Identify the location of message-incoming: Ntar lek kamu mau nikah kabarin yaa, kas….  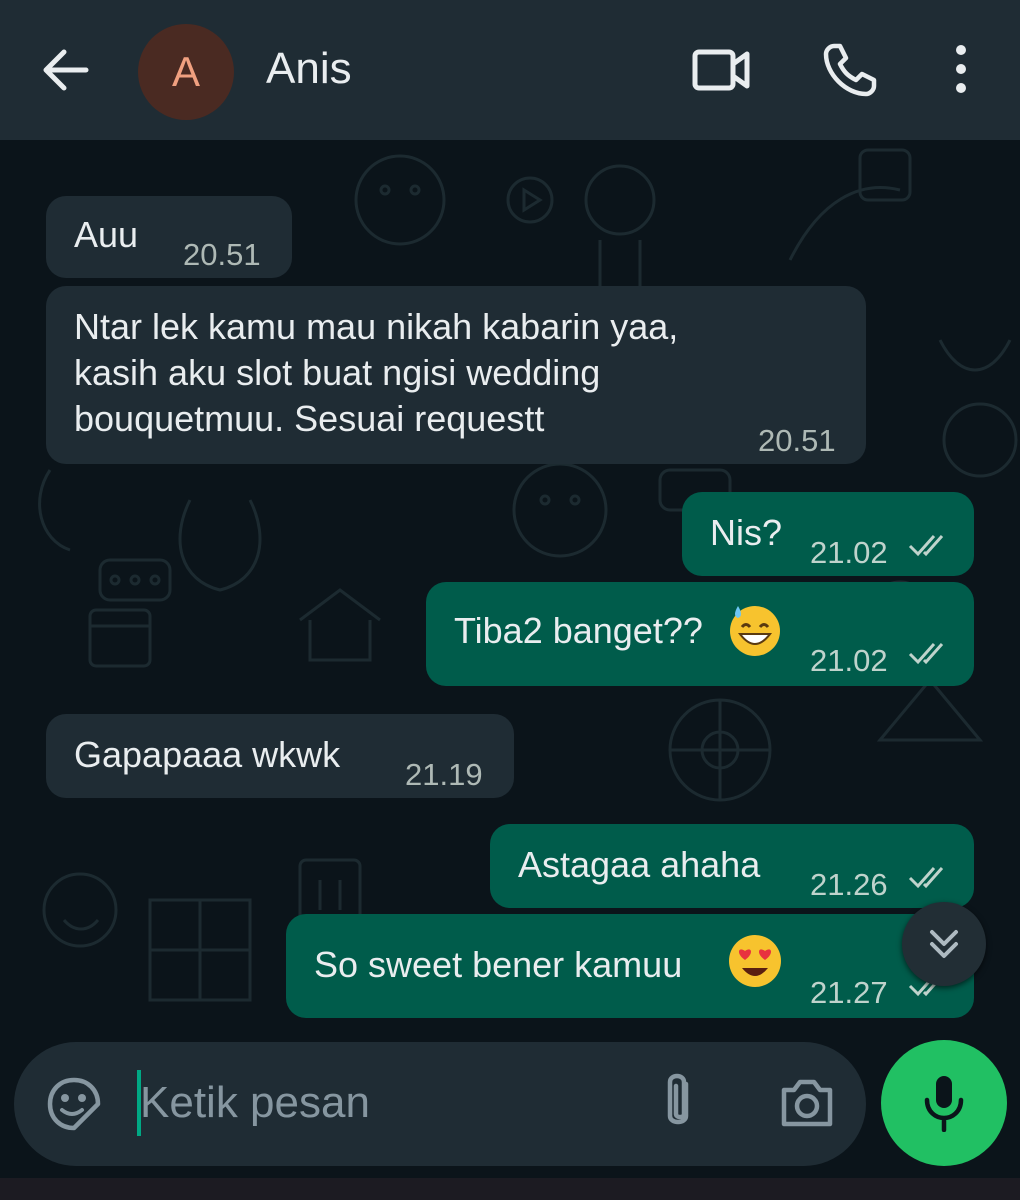
(456, 375).